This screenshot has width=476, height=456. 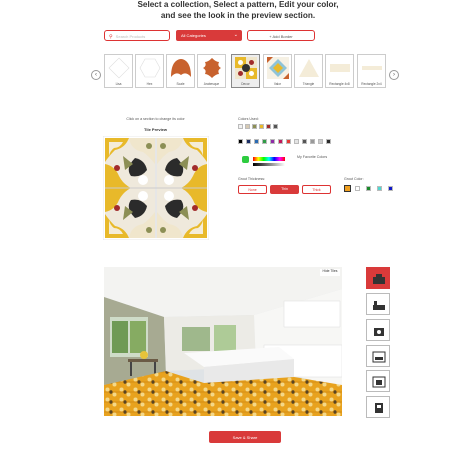 What do you see at coordinates (339, 84) in the screenshot?
I see `shape-label: Rectangle 4x8` at bounding box center [339, 84].